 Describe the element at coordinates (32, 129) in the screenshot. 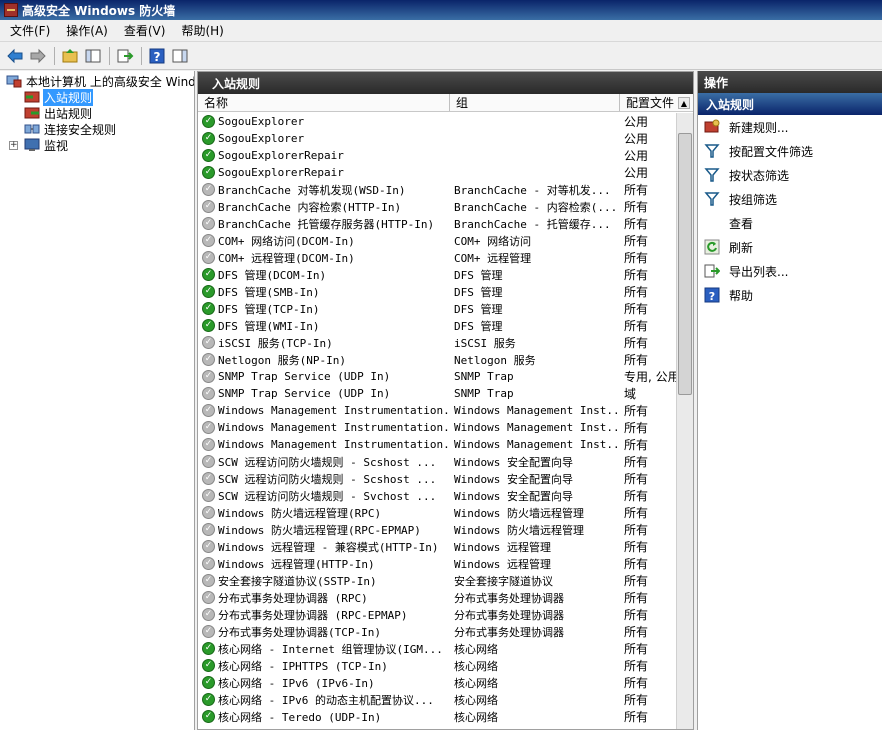

I see `connection-security-icon` at that location.